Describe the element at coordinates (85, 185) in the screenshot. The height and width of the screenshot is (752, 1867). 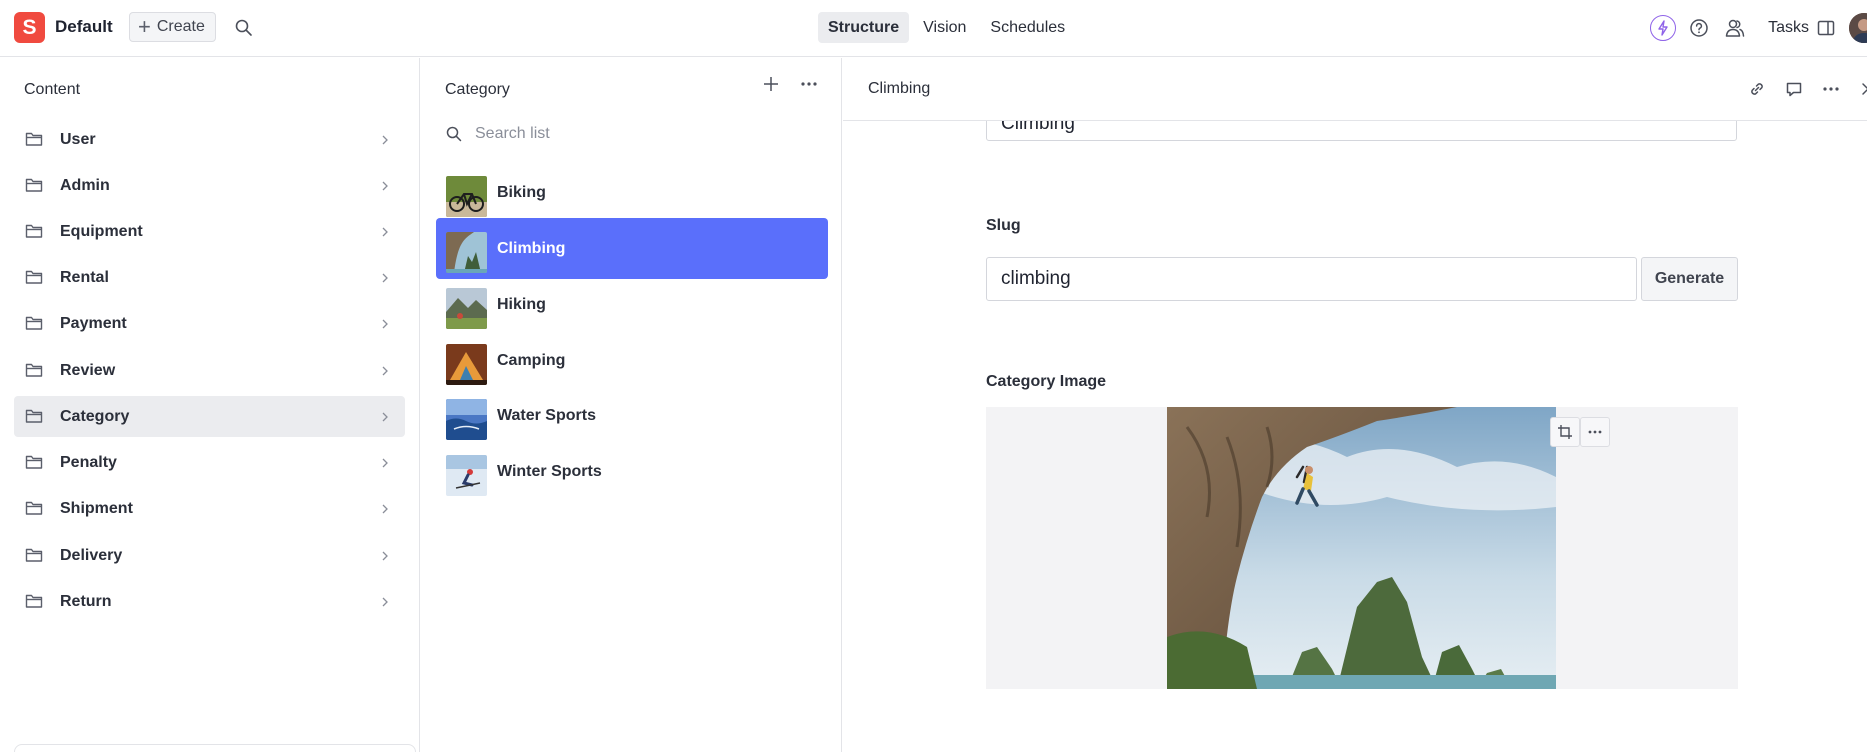
I see `content-item-label: Admin` at that location.